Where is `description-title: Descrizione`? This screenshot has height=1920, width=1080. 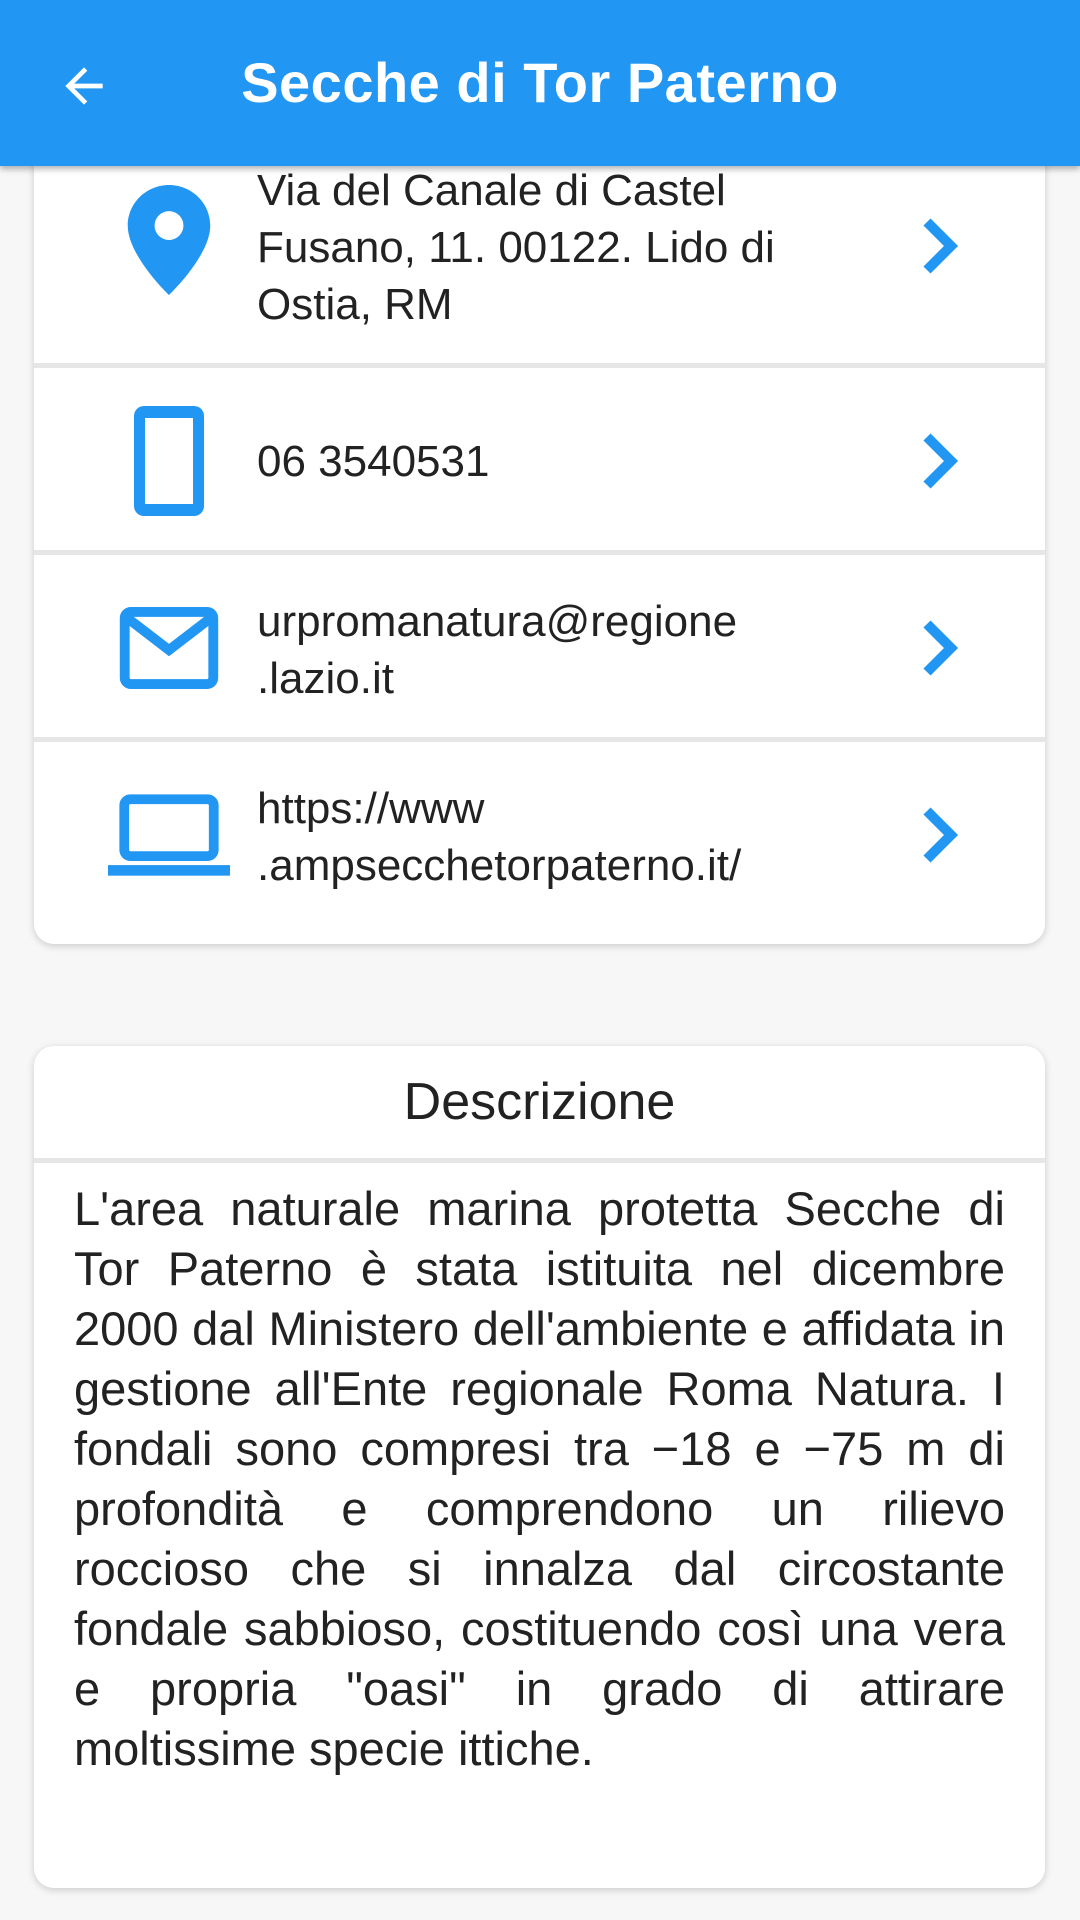 description-title: Descrizione is located at coordinates (539, 1104).